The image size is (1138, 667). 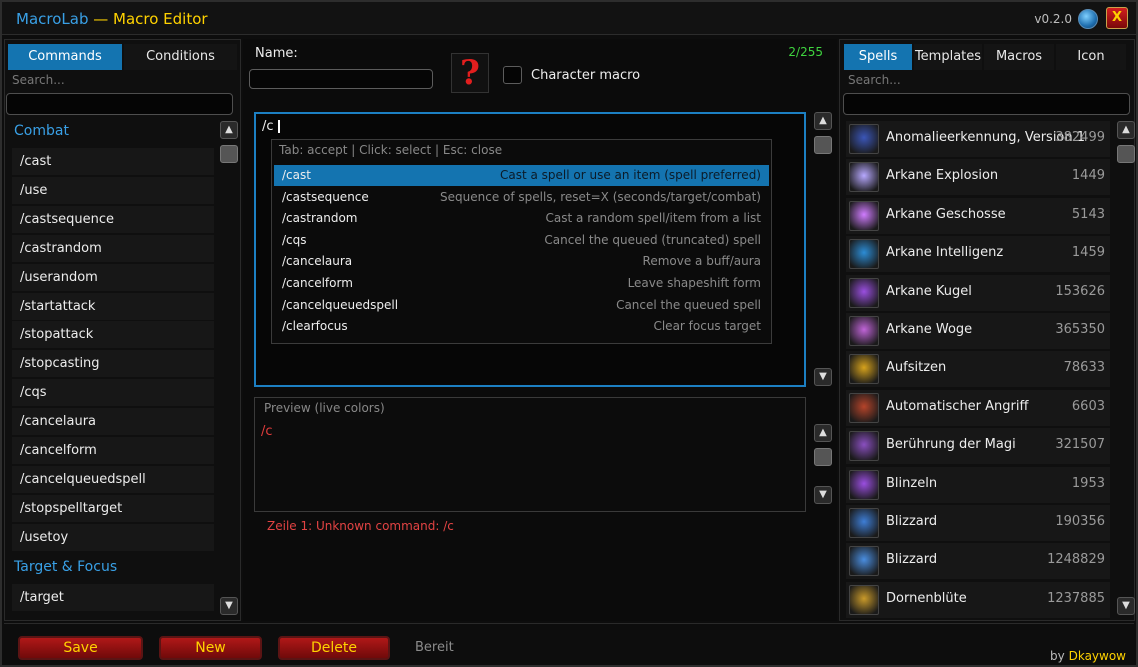 I want to click on spell-name: Arkane Geschosse, so click(x=946, y=214).